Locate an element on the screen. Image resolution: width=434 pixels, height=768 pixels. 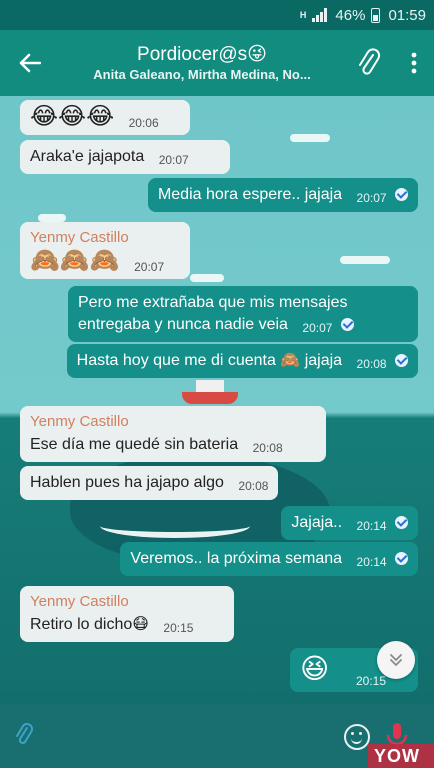
signal-icon is located at coordinates (320, 15).